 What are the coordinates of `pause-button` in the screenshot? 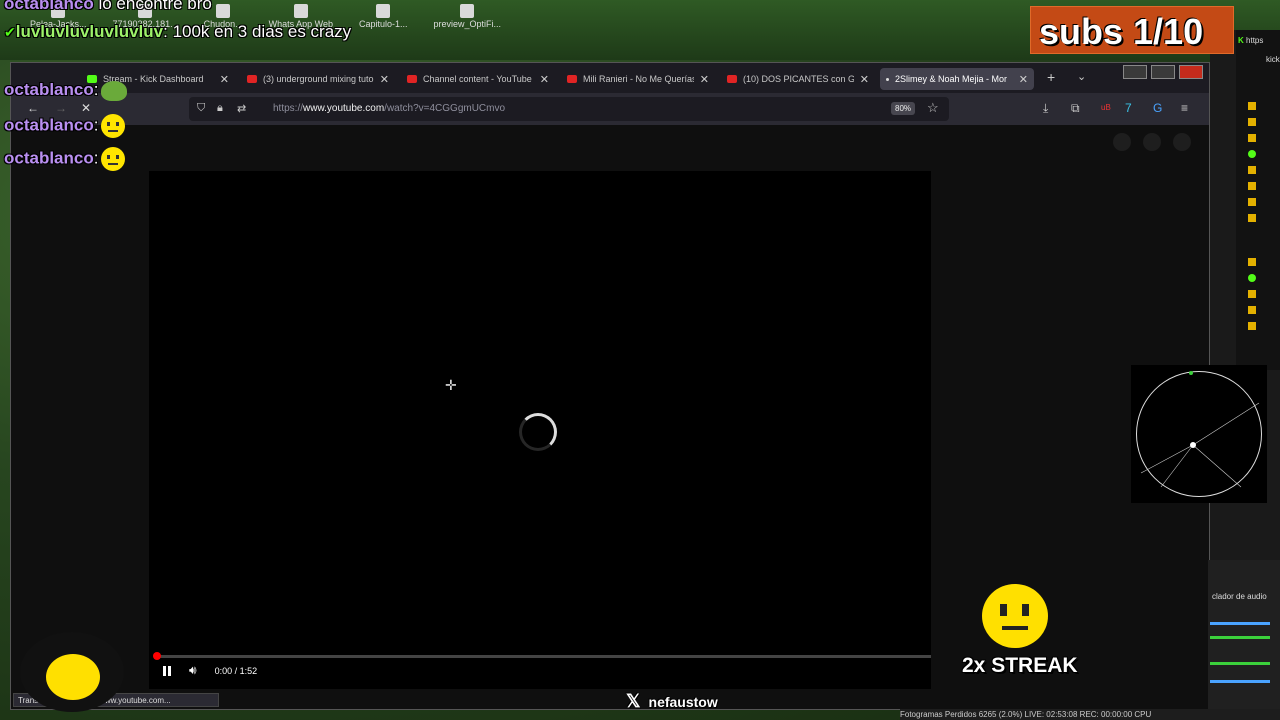 It's located at (167, 670).